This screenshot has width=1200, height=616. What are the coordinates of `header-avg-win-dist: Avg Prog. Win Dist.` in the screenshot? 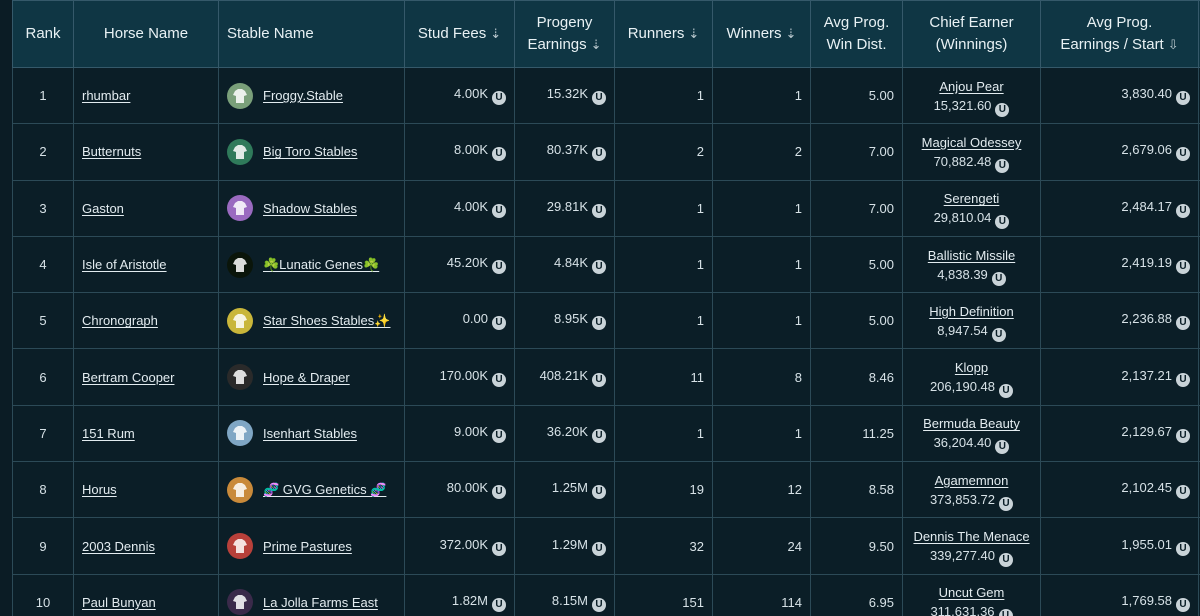 It's located at (856, 34).